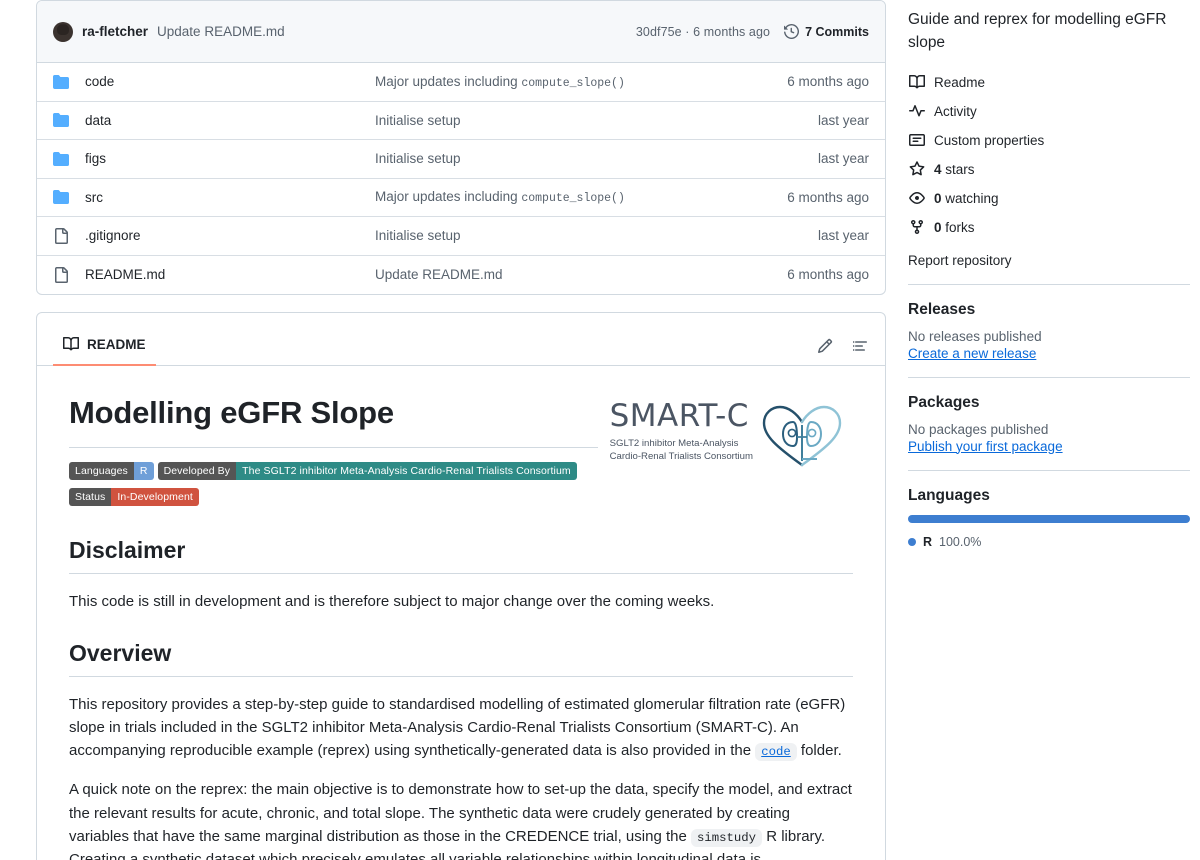 This screenshot has height=860, width=1200. I want to click on commits-count-button: 7 Commits, so click(826, 31).